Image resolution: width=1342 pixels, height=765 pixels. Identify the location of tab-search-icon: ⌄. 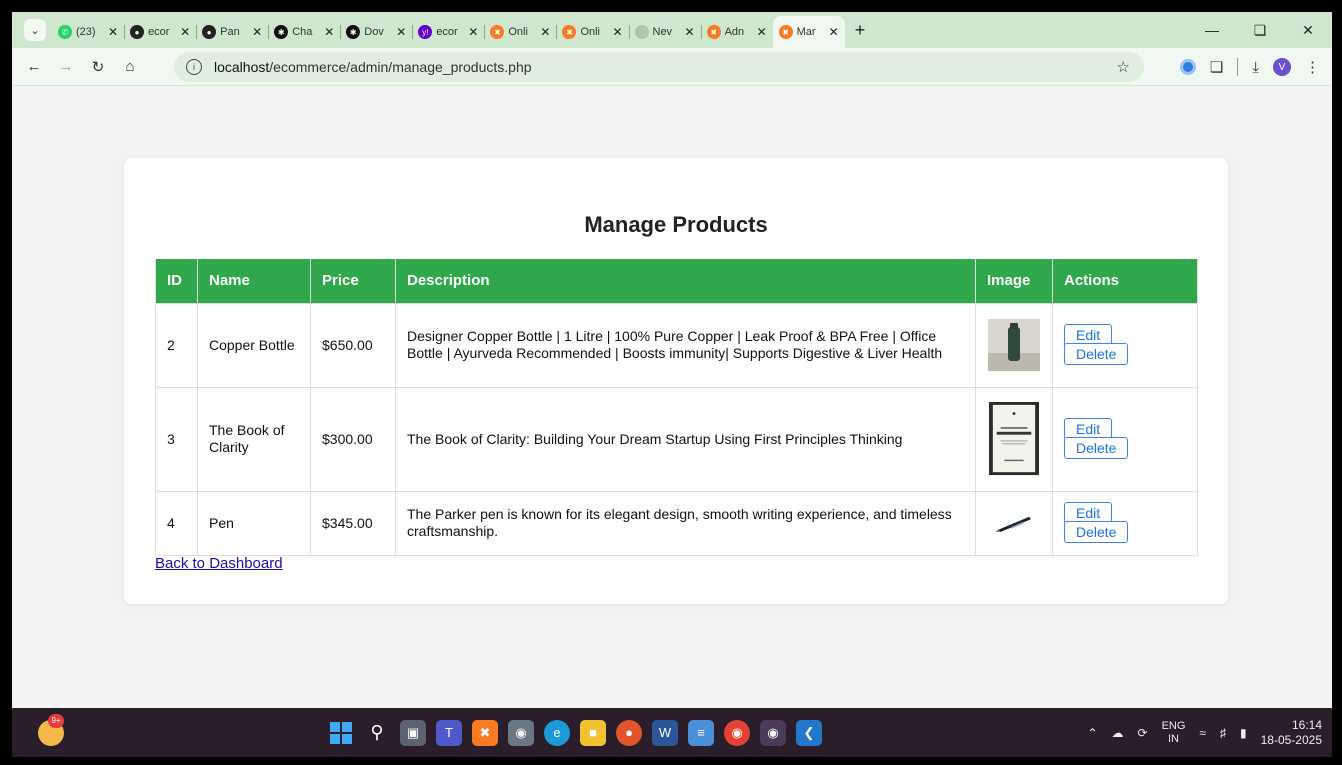
(35, 30).